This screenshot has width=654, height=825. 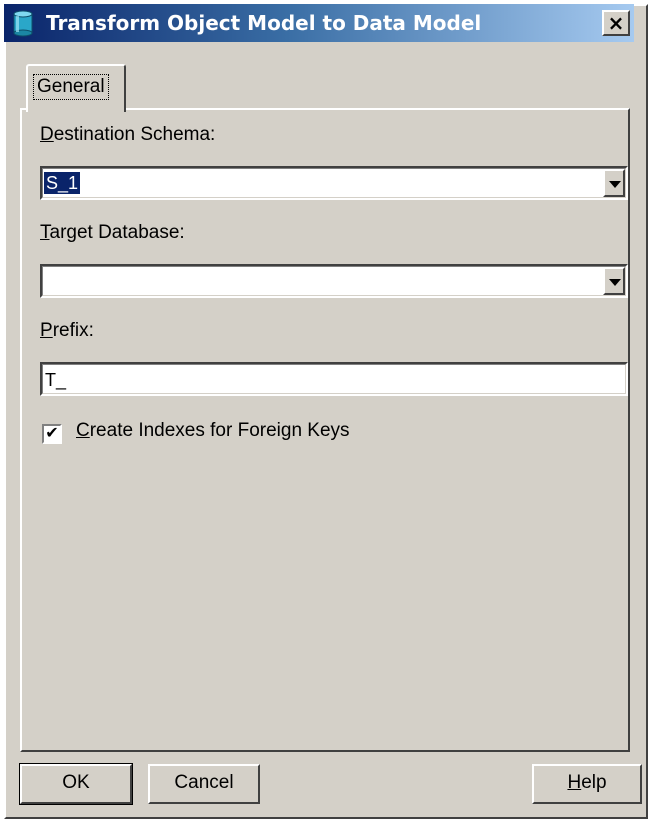 What do you see at coordinates (67, 330) in the screenshot?
I see `prefix-label: Prefix:` at bounding box center [67, 330].